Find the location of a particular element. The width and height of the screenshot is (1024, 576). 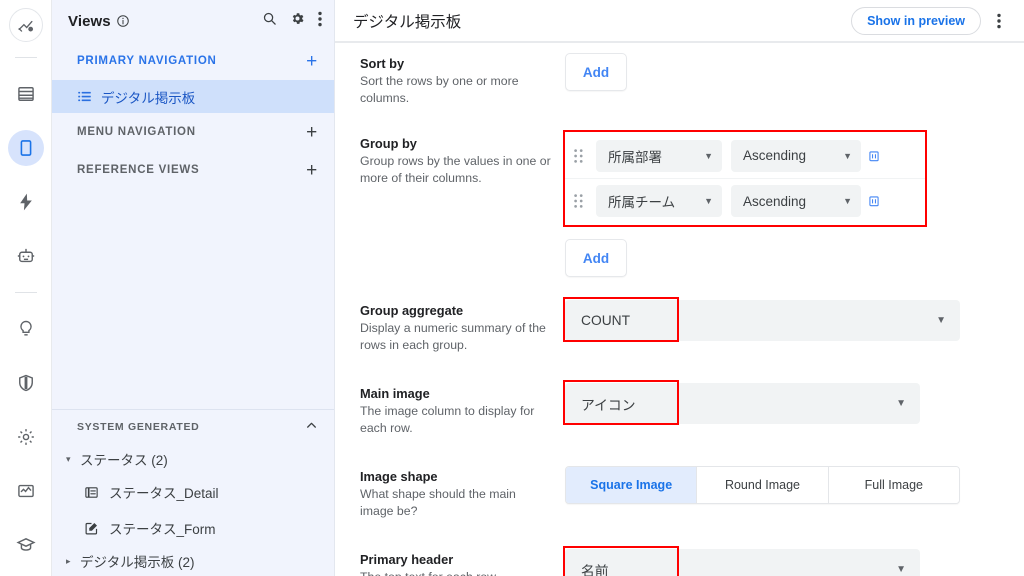

group-aggregate-value: COUNT is located at coordinates (606, 320).